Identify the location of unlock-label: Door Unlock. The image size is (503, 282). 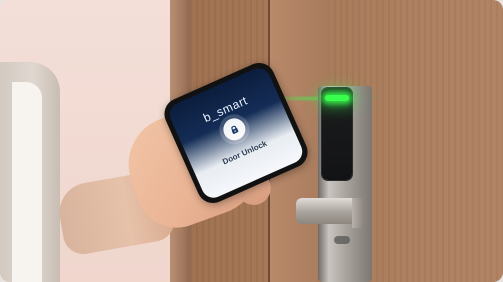
(245, 152).